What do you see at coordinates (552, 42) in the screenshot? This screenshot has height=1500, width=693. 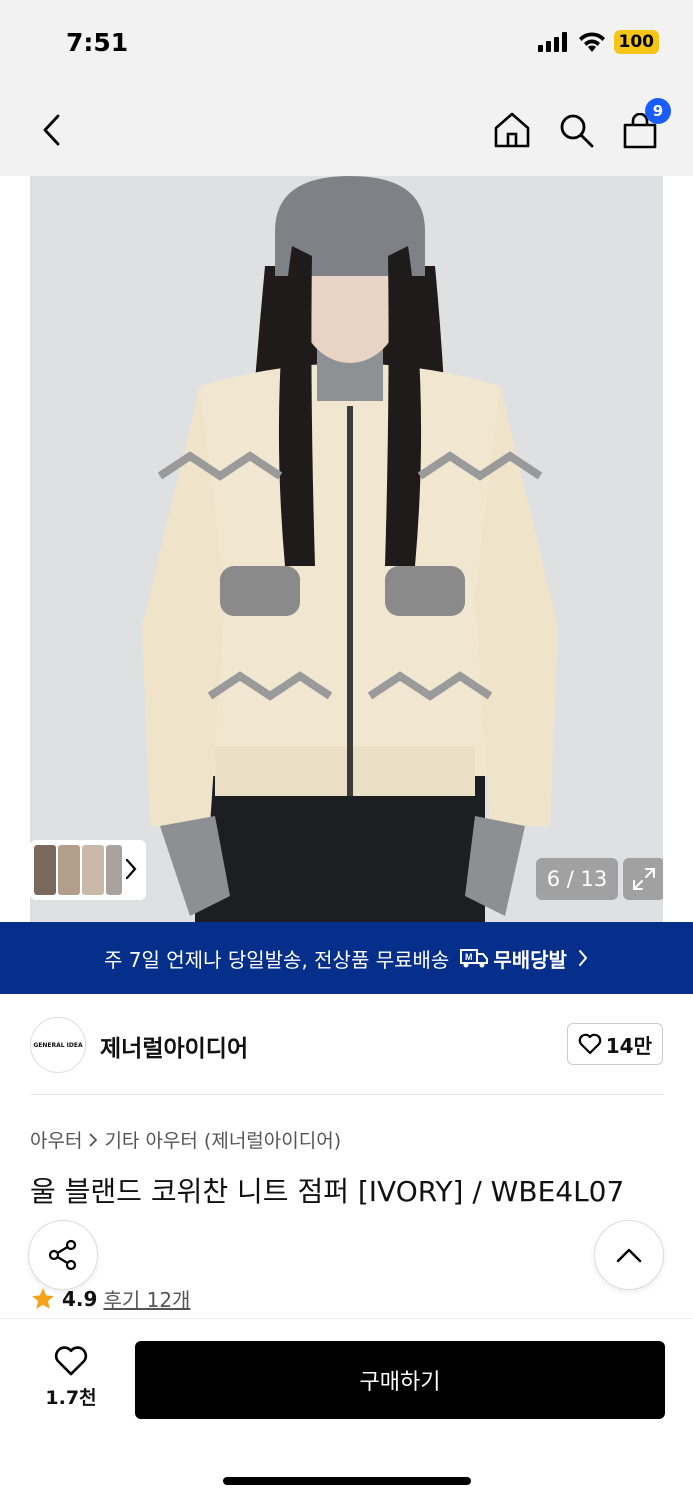 I see `signal-icon` at bounding box center [552, 42].